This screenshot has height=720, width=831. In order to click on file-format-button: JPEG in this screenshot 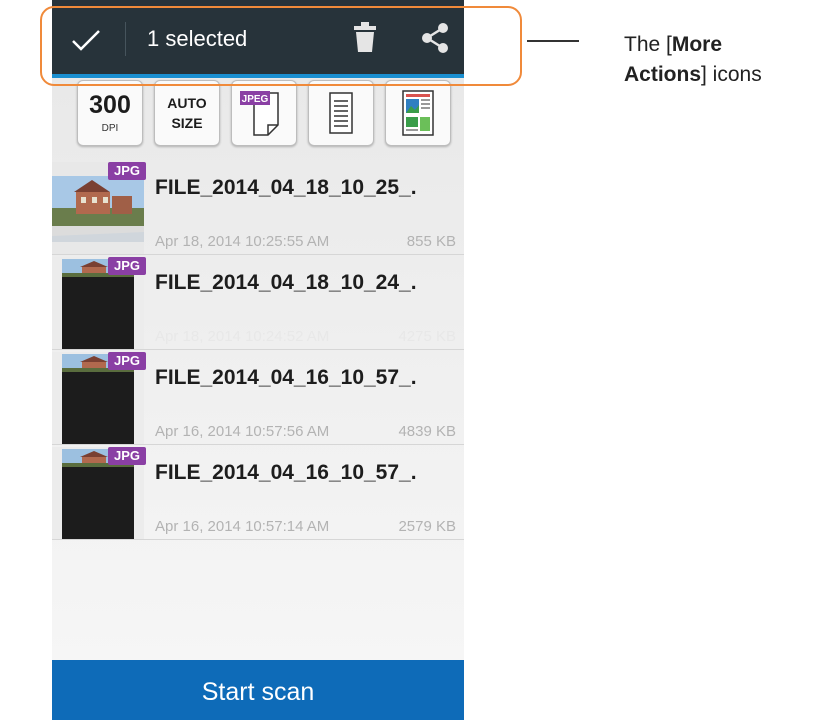, I will do `click(264, 113)`.